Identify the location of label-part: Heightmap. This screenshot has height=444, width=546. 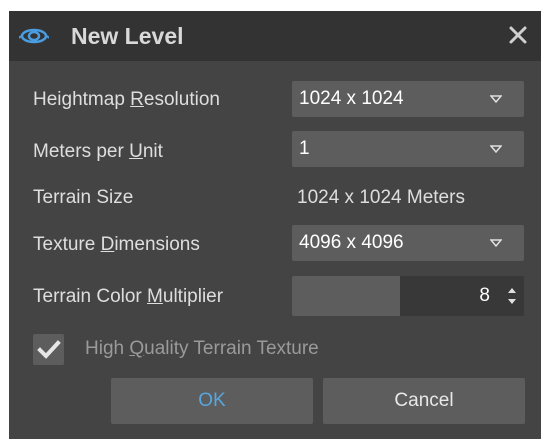
(82, 99).